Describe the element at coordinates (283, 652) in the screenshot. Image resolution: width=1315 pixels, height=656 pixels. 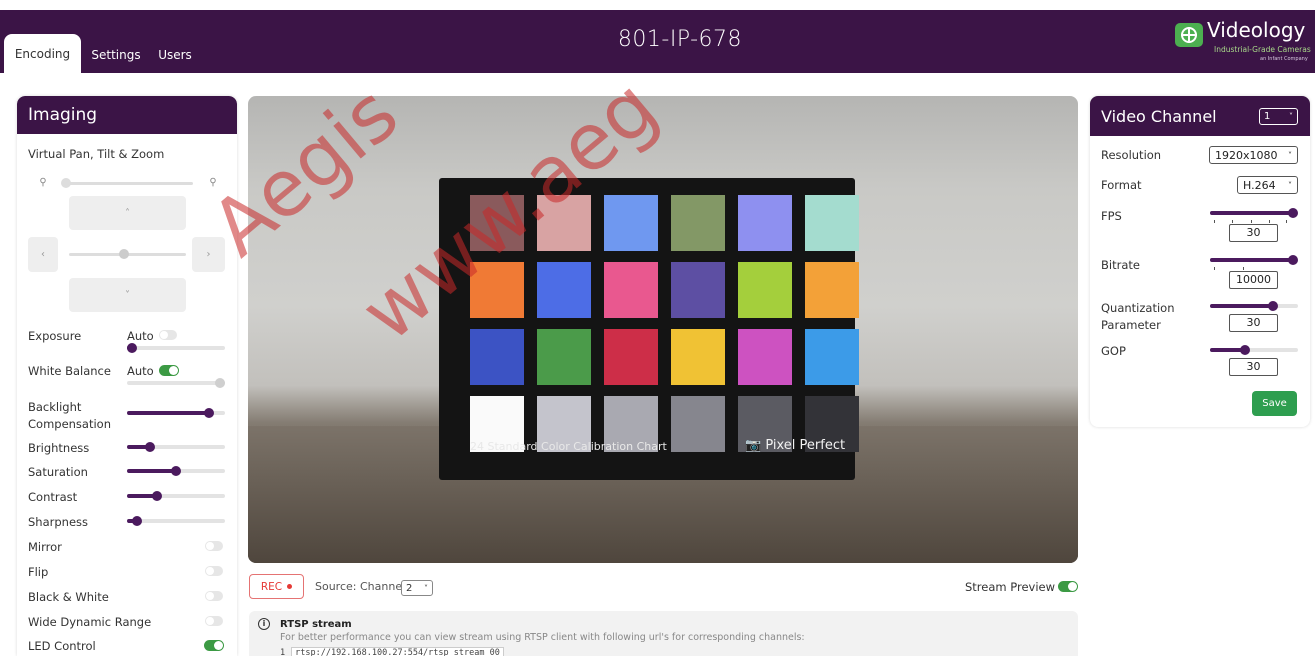
I see `rtsp-channel: 1` at that location.